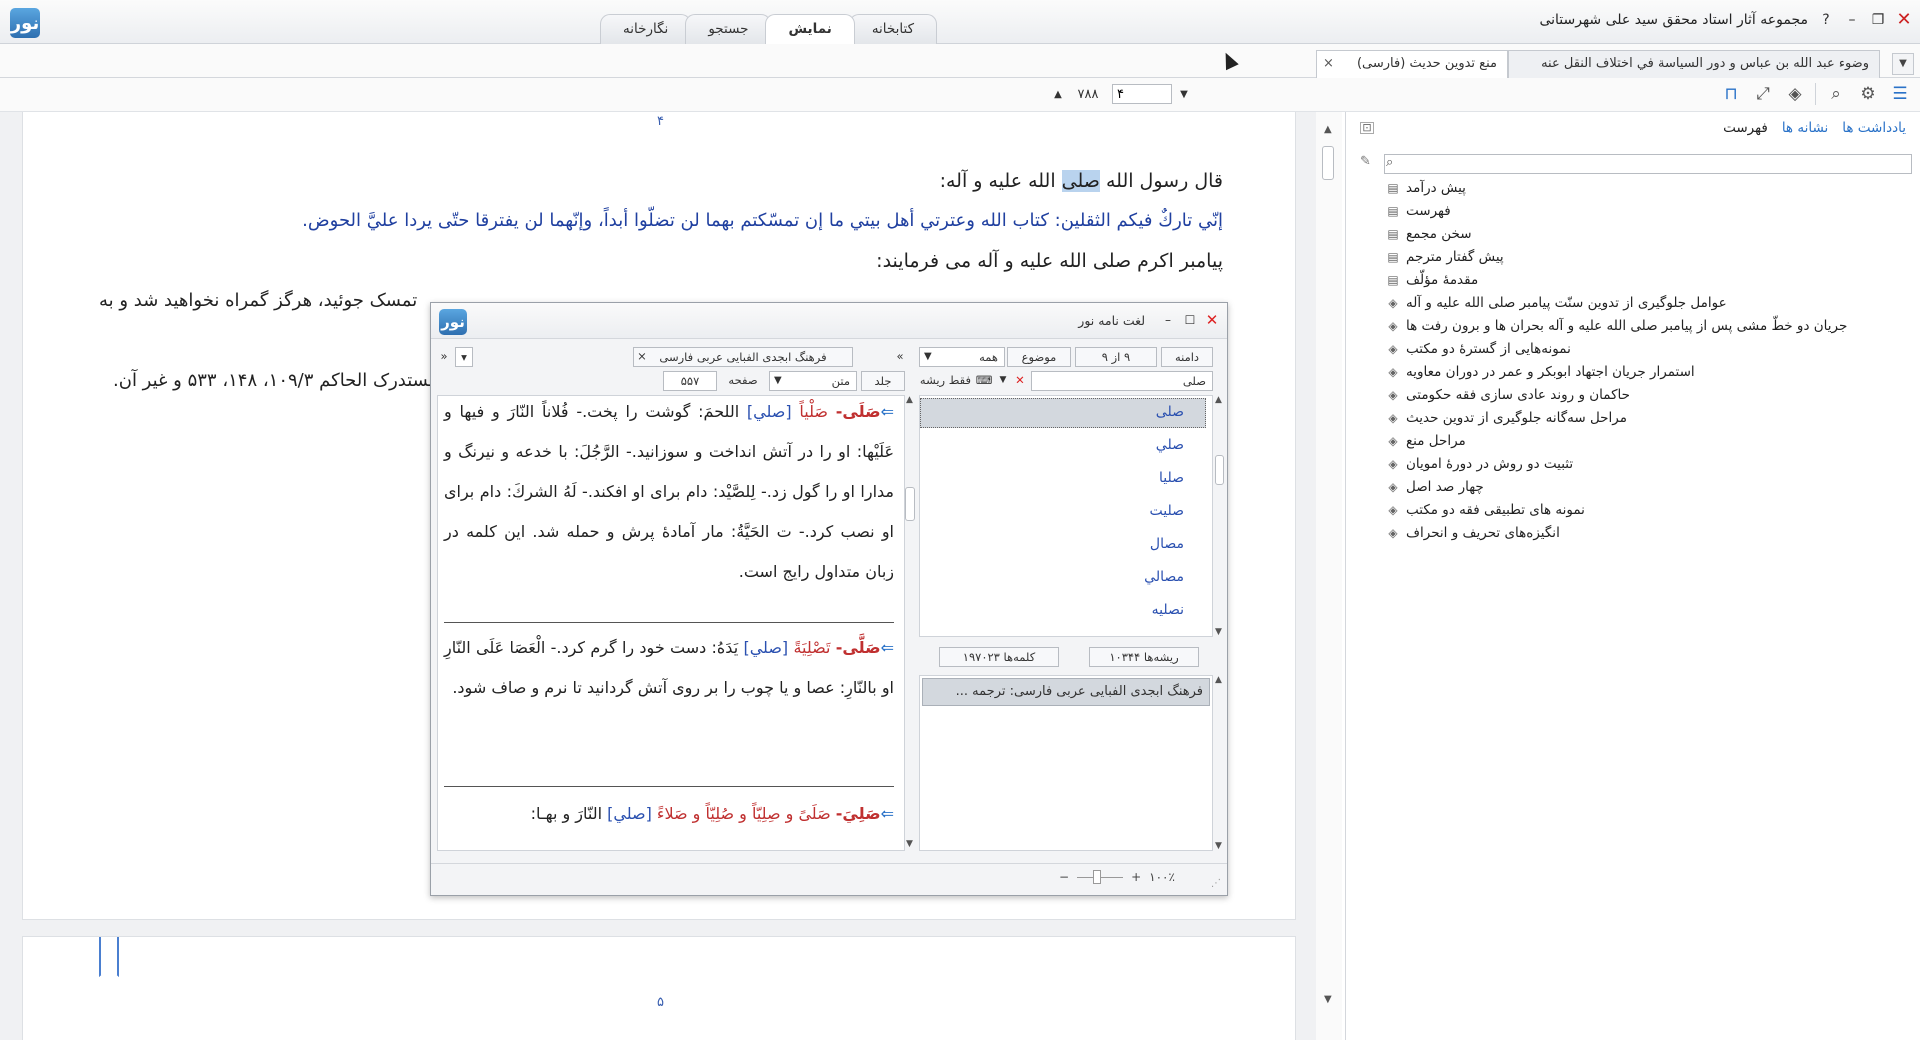  I want to click on fullscreen-icon: ⤢, so click(1763, 94).